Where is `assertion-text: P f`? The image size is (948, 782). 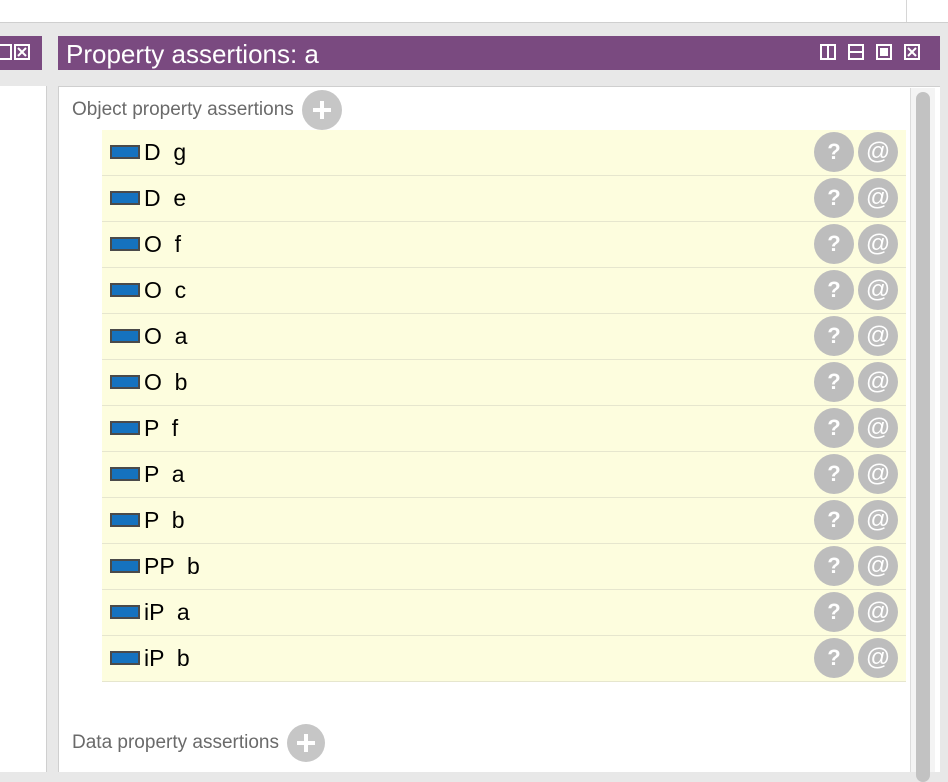
assertion-text: P f is located at coordinates (161, 428).